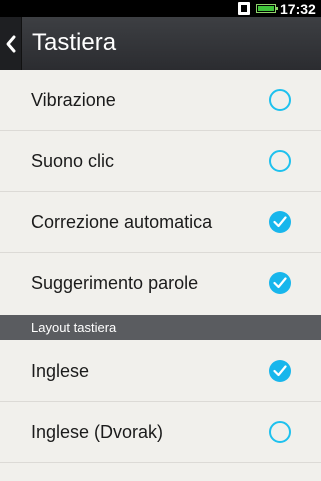  Describe the element at coordinates (298, 9) in the screenshot. I see `status-time: 17:32` at that location.